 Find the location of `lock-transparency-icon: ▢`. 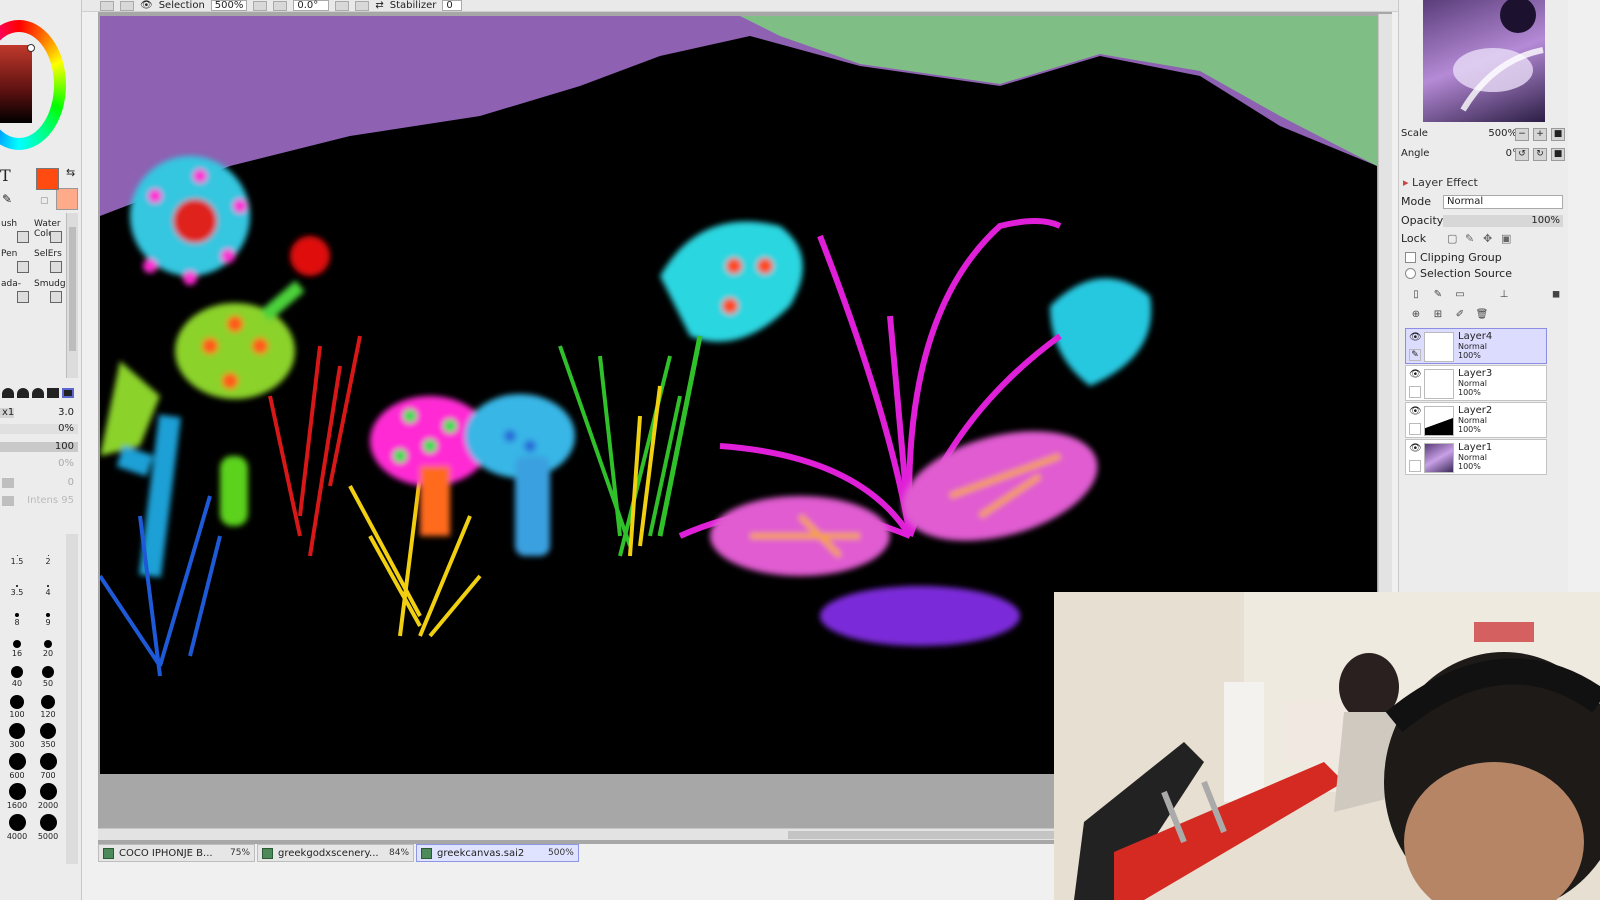

lock-transparency-icon: ▢ is located at coordinates (1452, 239).